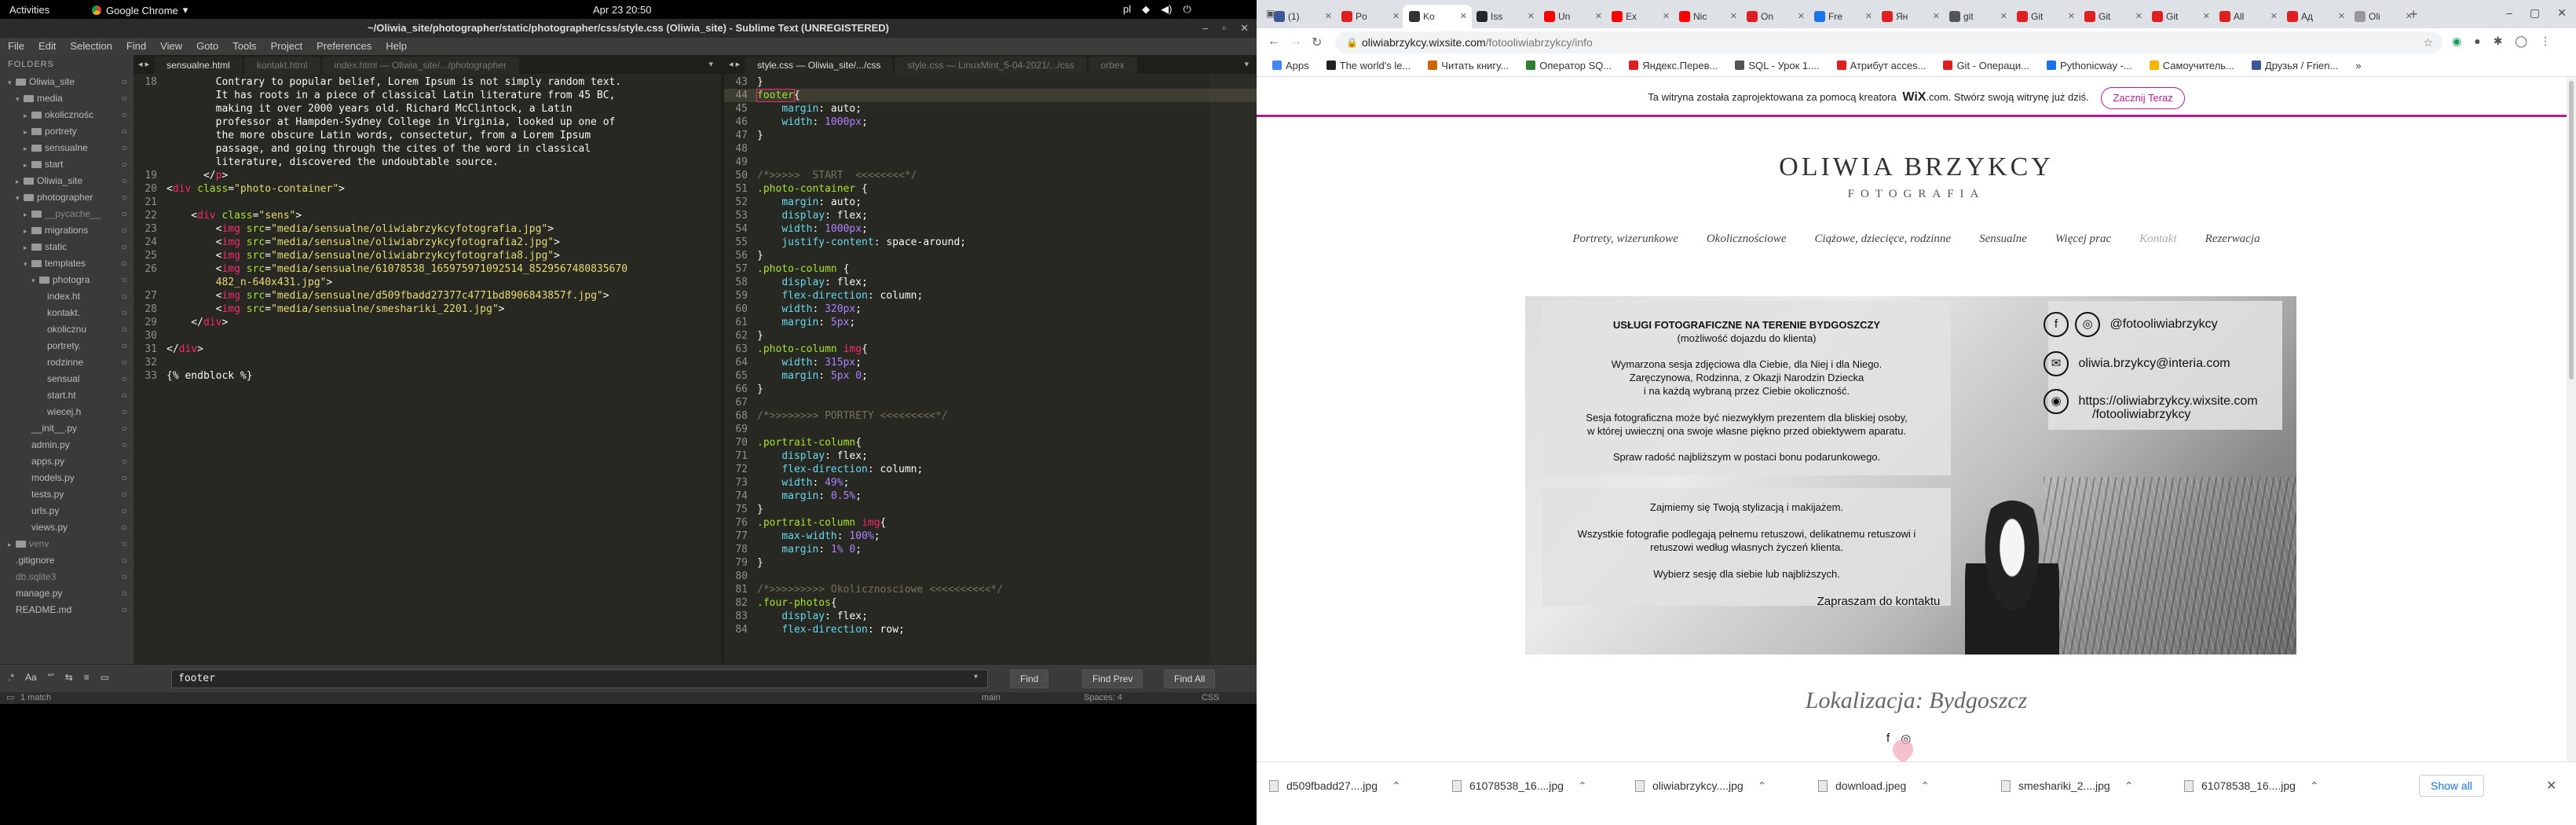 Image resolution: width=2576 pixels, height=825 pixels. I want to click on app-menu: Google Chrome ▾, so click(140, 10).